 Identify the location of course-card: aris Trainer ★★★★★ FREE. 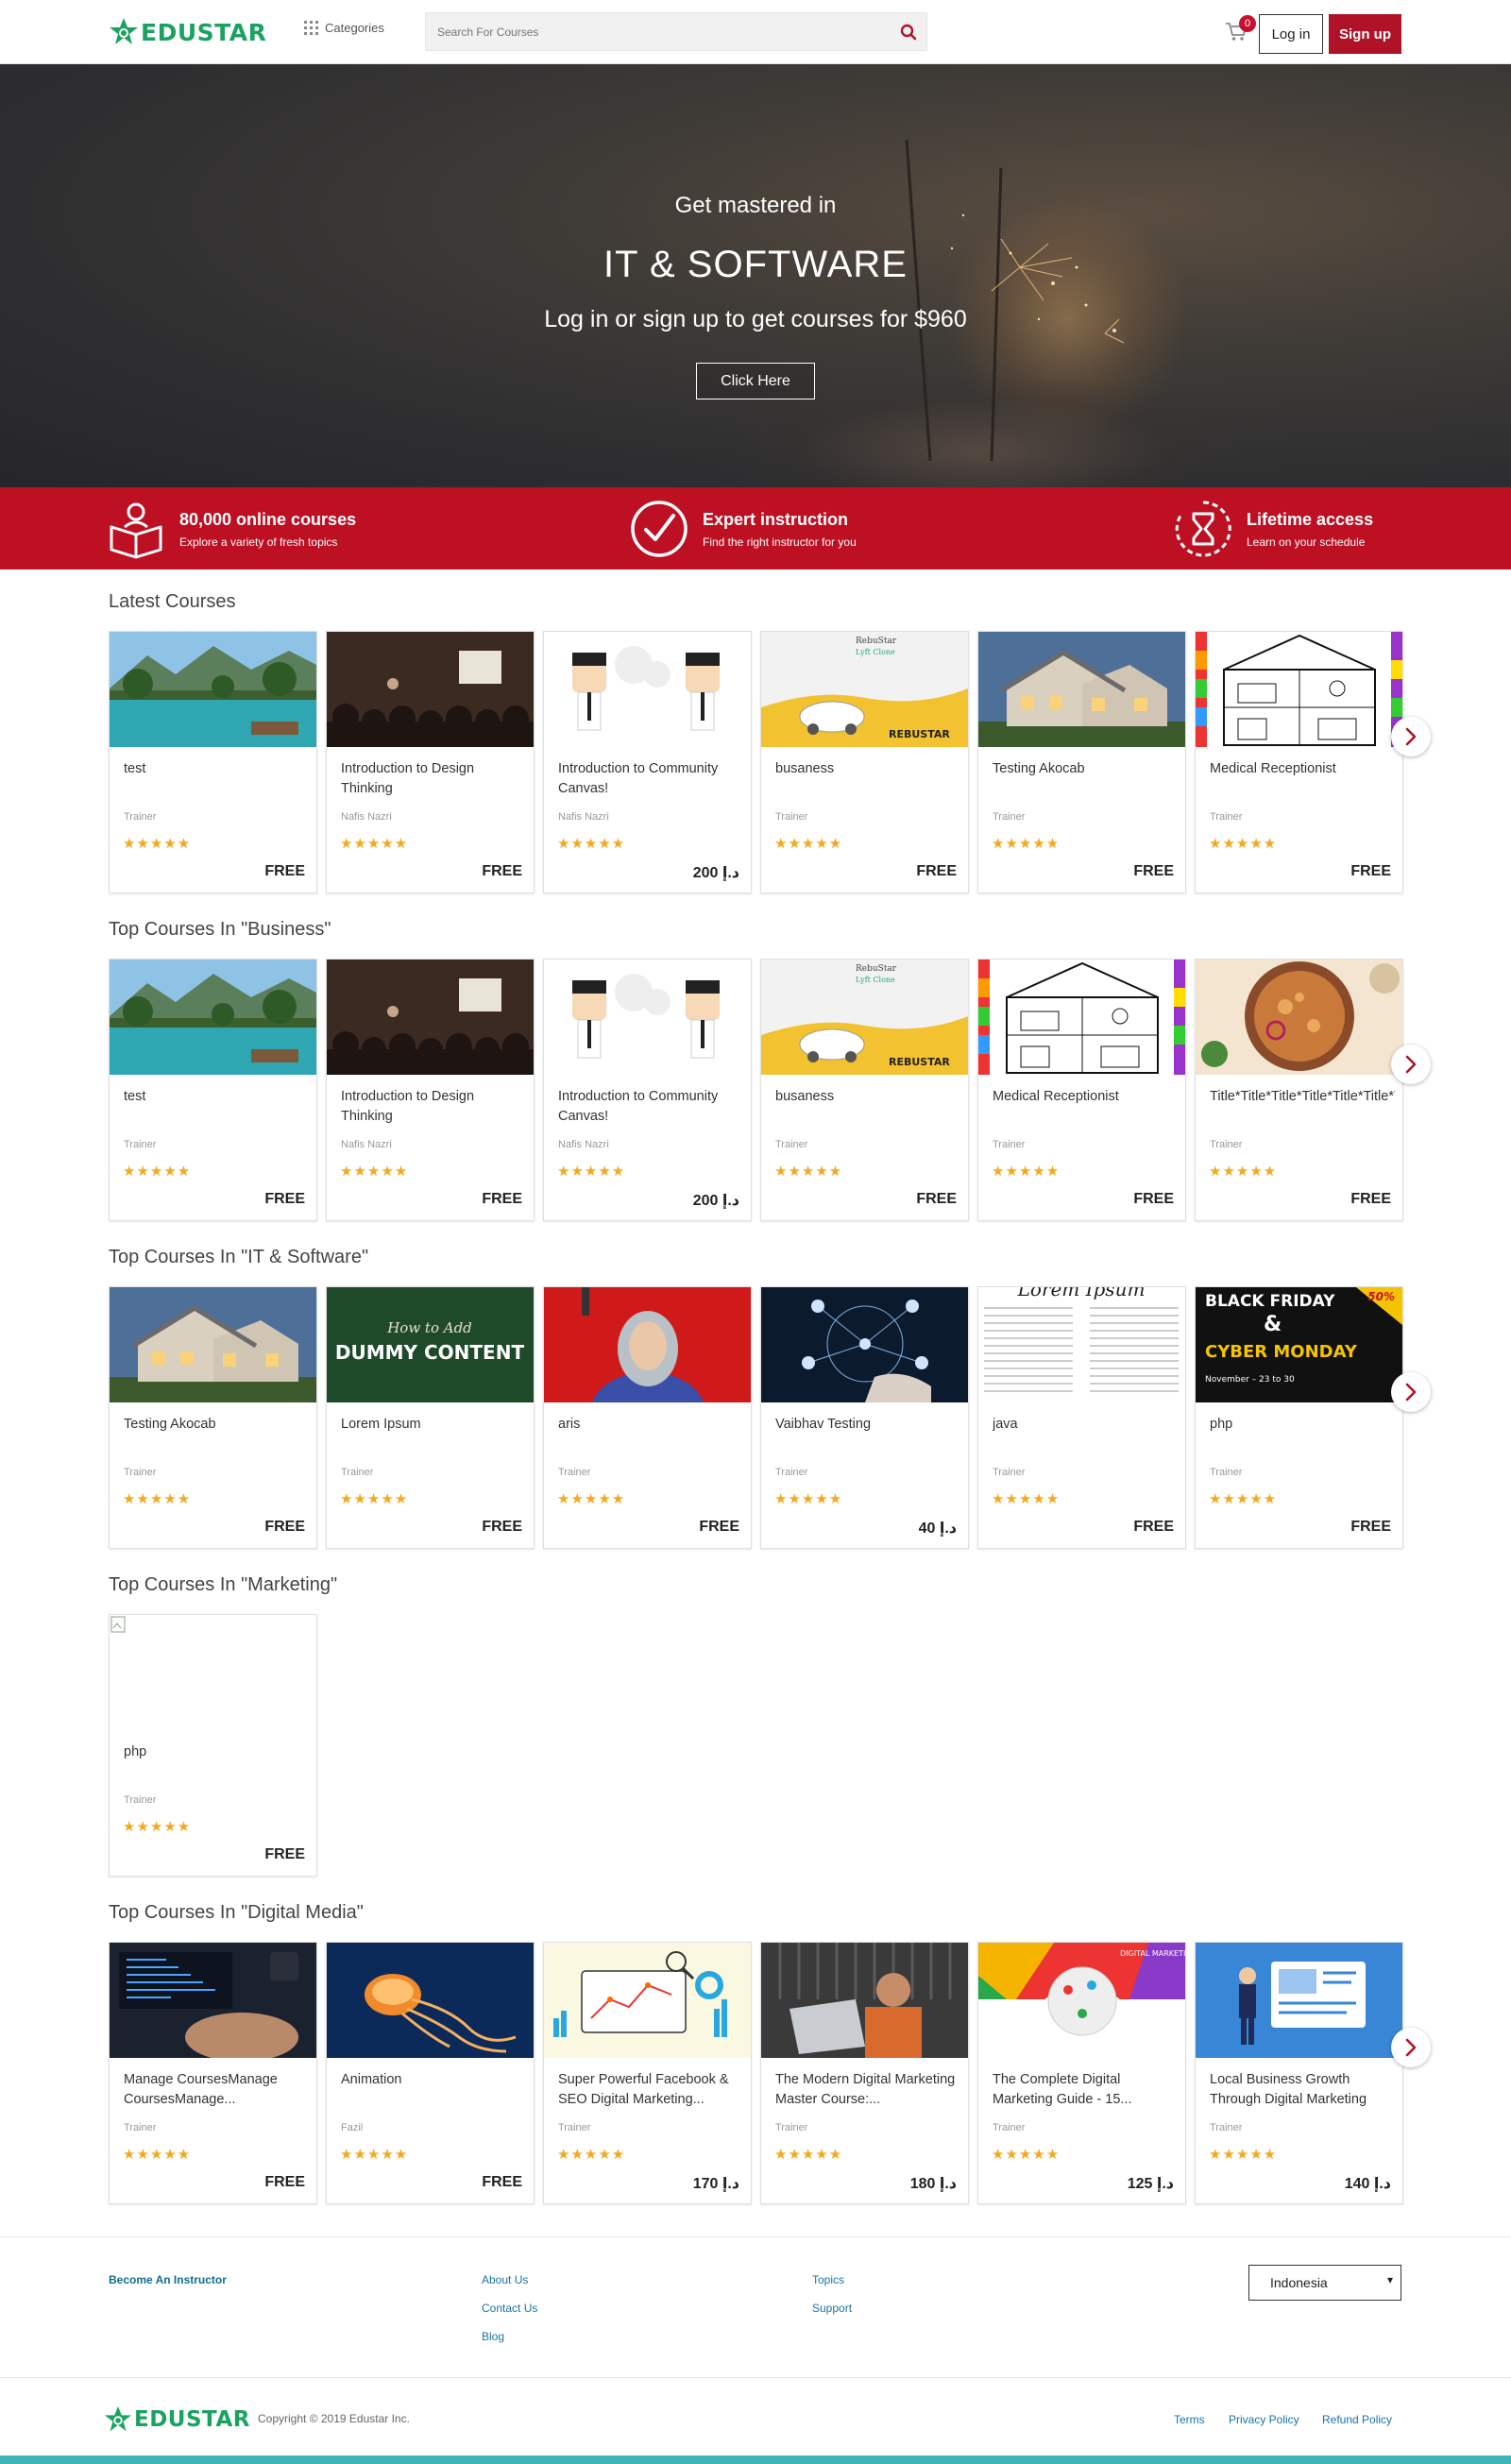
(647, 1417).